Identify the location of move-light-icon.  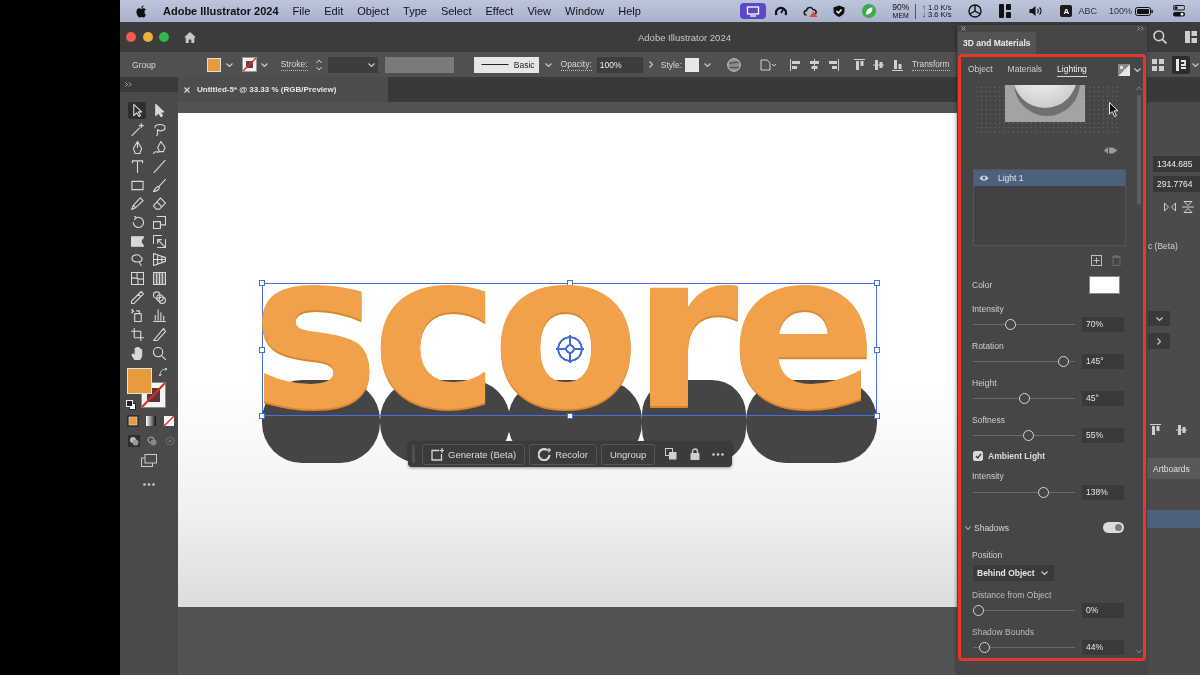
(1111, 150).